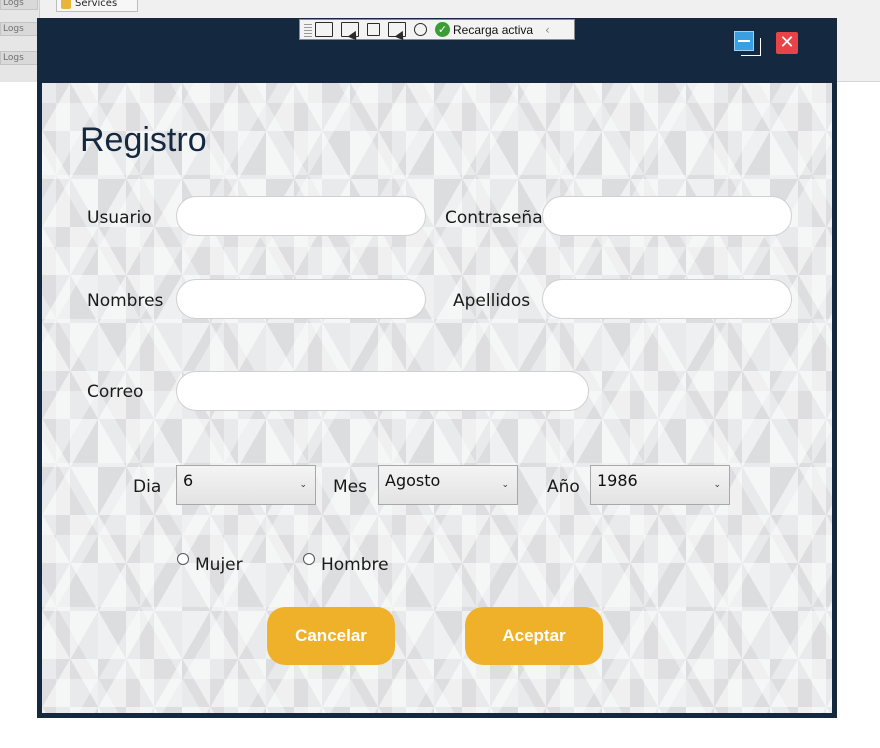  What do you see at coordinates (413, 480) in the screenshot?
I see `mes-select-value: Agosto` at bounding box center [413, 480].